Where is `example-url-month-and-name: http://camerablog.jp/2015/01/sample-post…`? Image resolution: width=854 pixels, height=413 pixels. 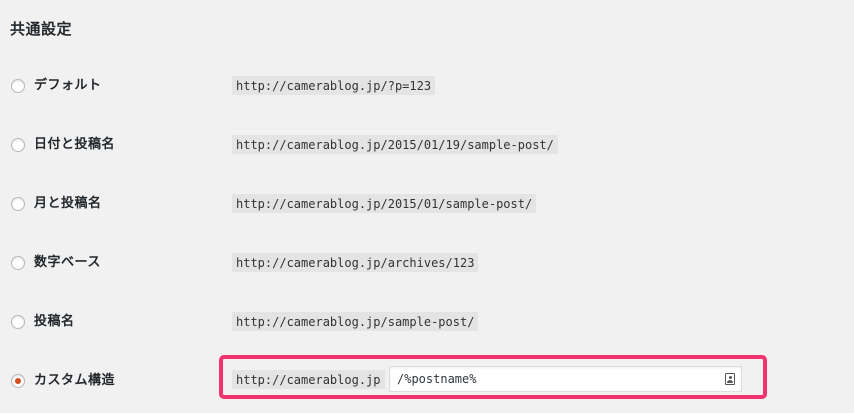
example-url-month-and-name: http://camerablog.jp/2015/01/sample-post… is located at coordinates (384, 203).